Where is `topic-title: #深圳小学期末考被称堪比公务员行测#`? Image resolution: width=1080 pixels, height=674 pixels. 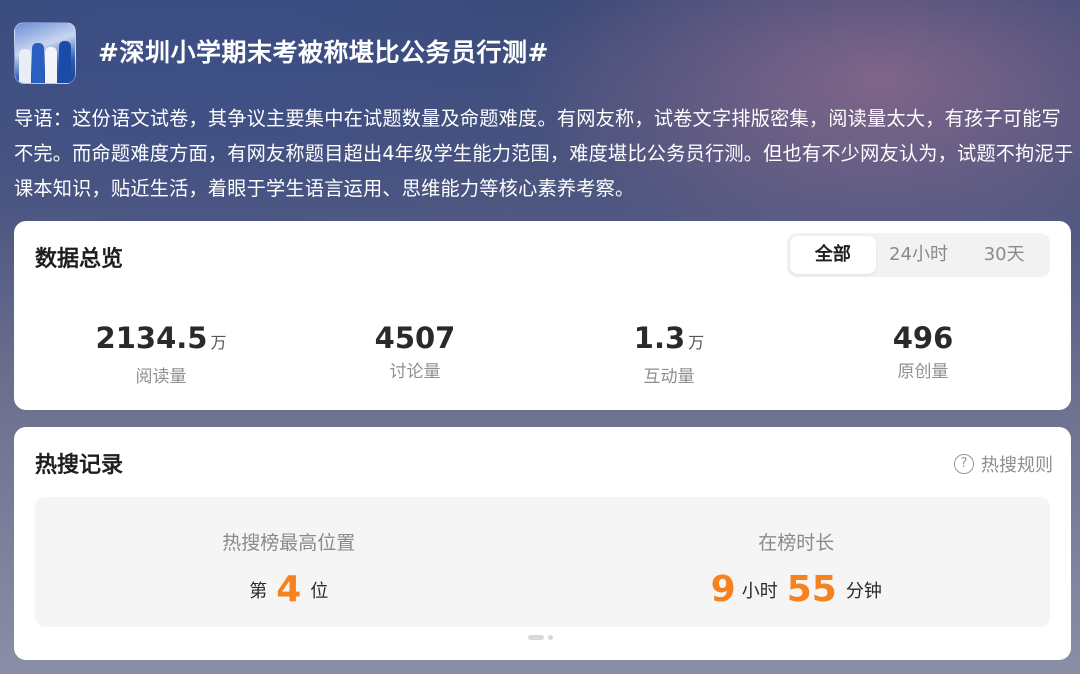
topic-title: #深圳小学期末考被称堪比公务员行测# is located at coordinates (323, 52).